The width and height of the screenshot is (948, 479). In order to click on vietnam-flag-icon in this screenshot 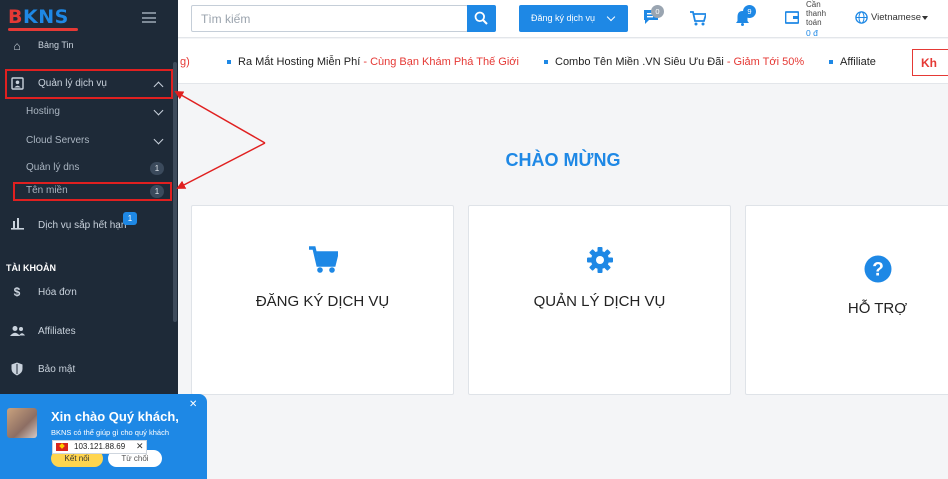, I will do `click(62, 447)`.